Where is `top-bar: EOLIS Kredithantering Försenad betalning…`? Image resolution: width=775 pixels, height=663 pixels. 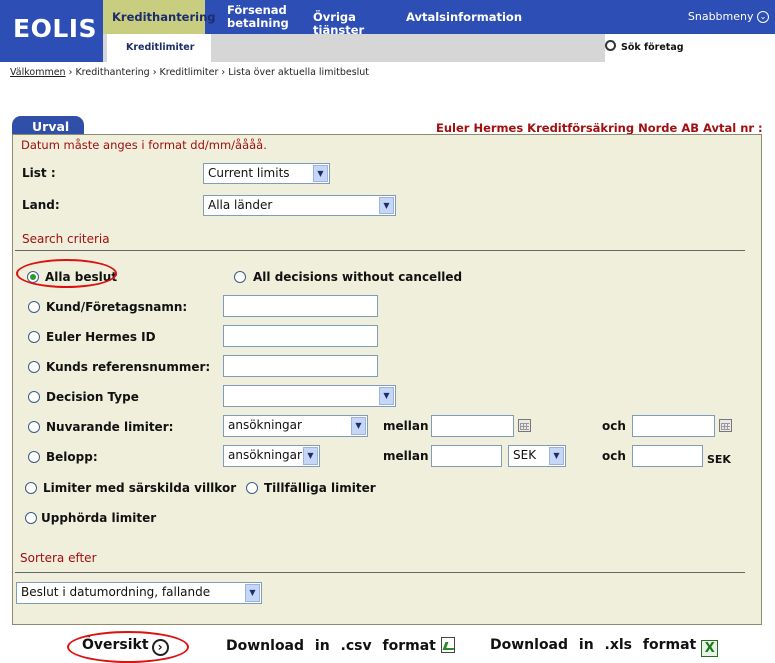
top-bar: EOLIS Kredithantering Försenad betalning… is located at coordinates (387, 31).